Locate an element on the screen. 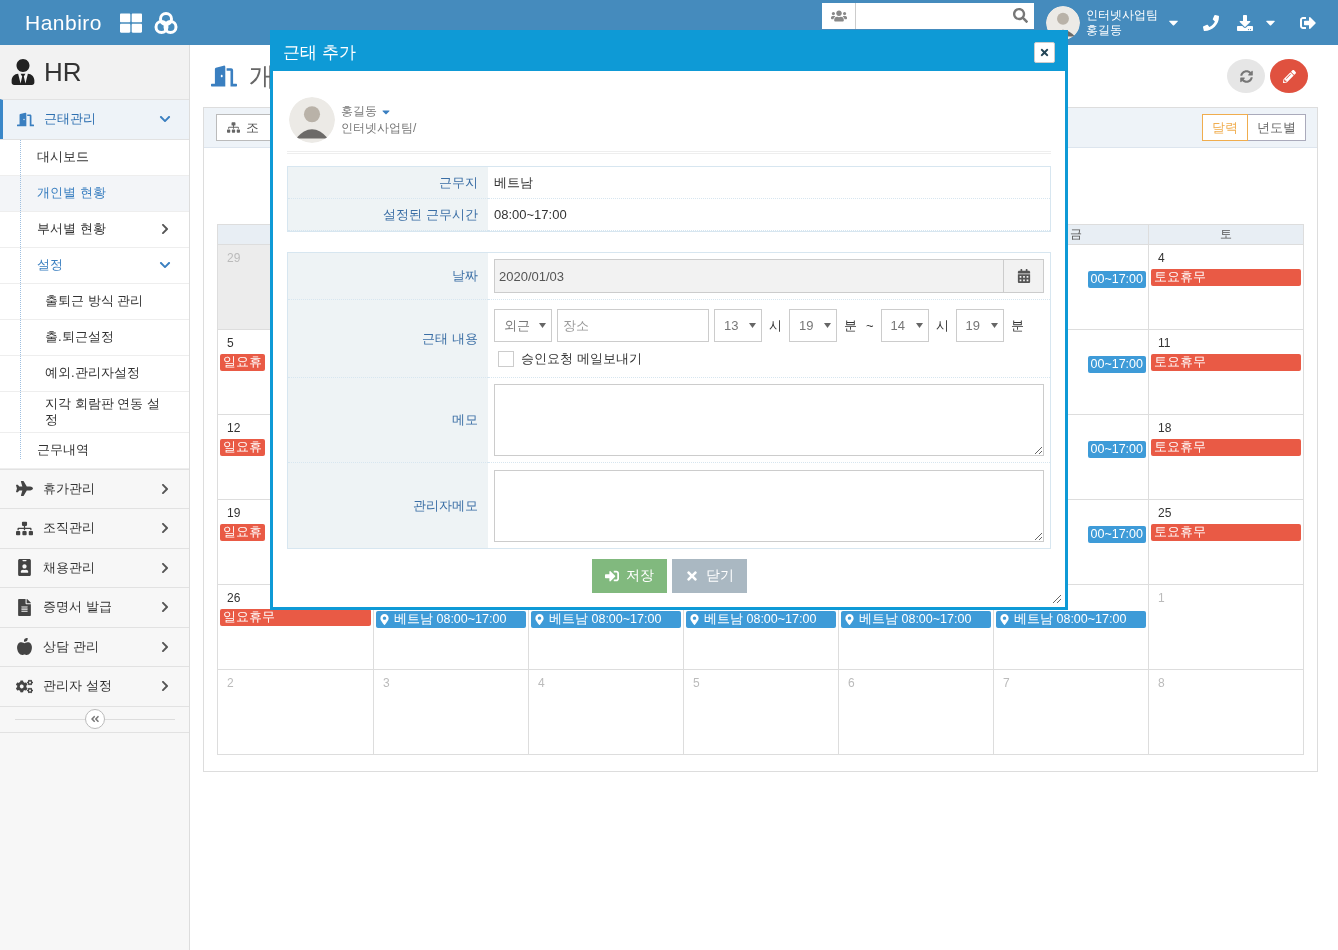 The width and height of the screenshot is (1338, 950). menu-item: 휴가관리 is located at coordinates (94, 488).